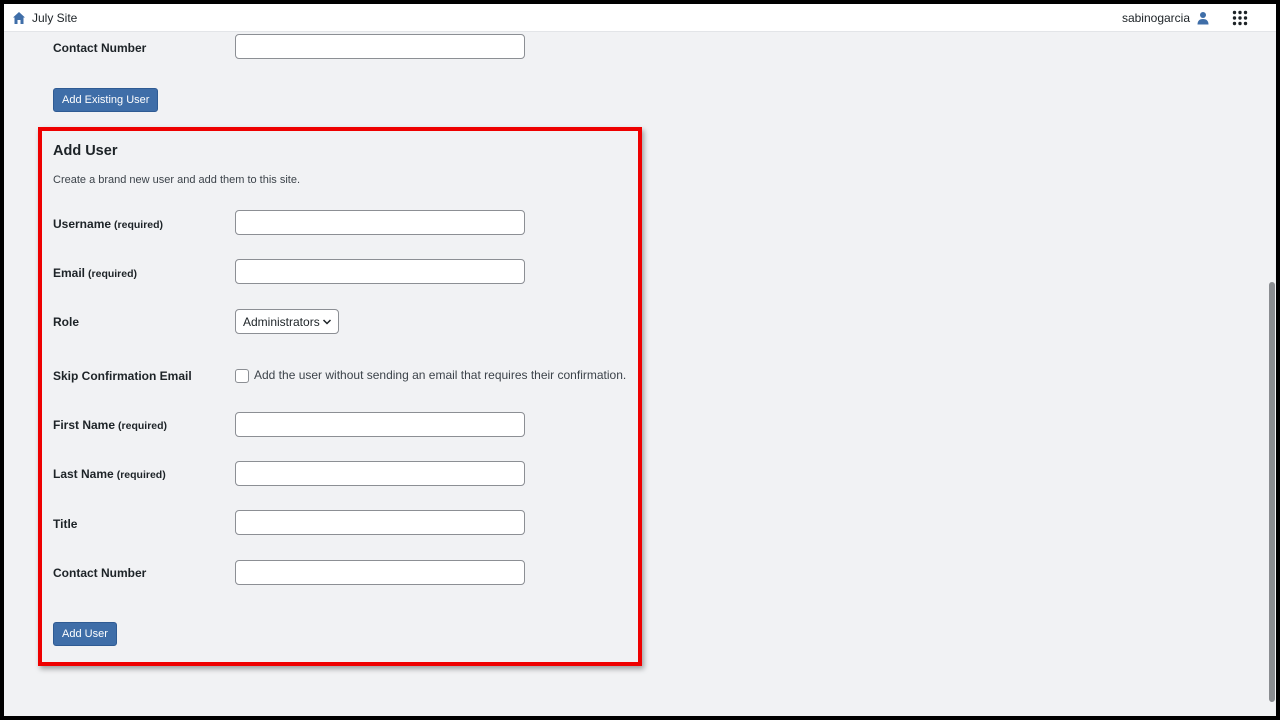 The width and height of the screenshot is (1280, 720). I want to click on email-input, so click(380, 271).